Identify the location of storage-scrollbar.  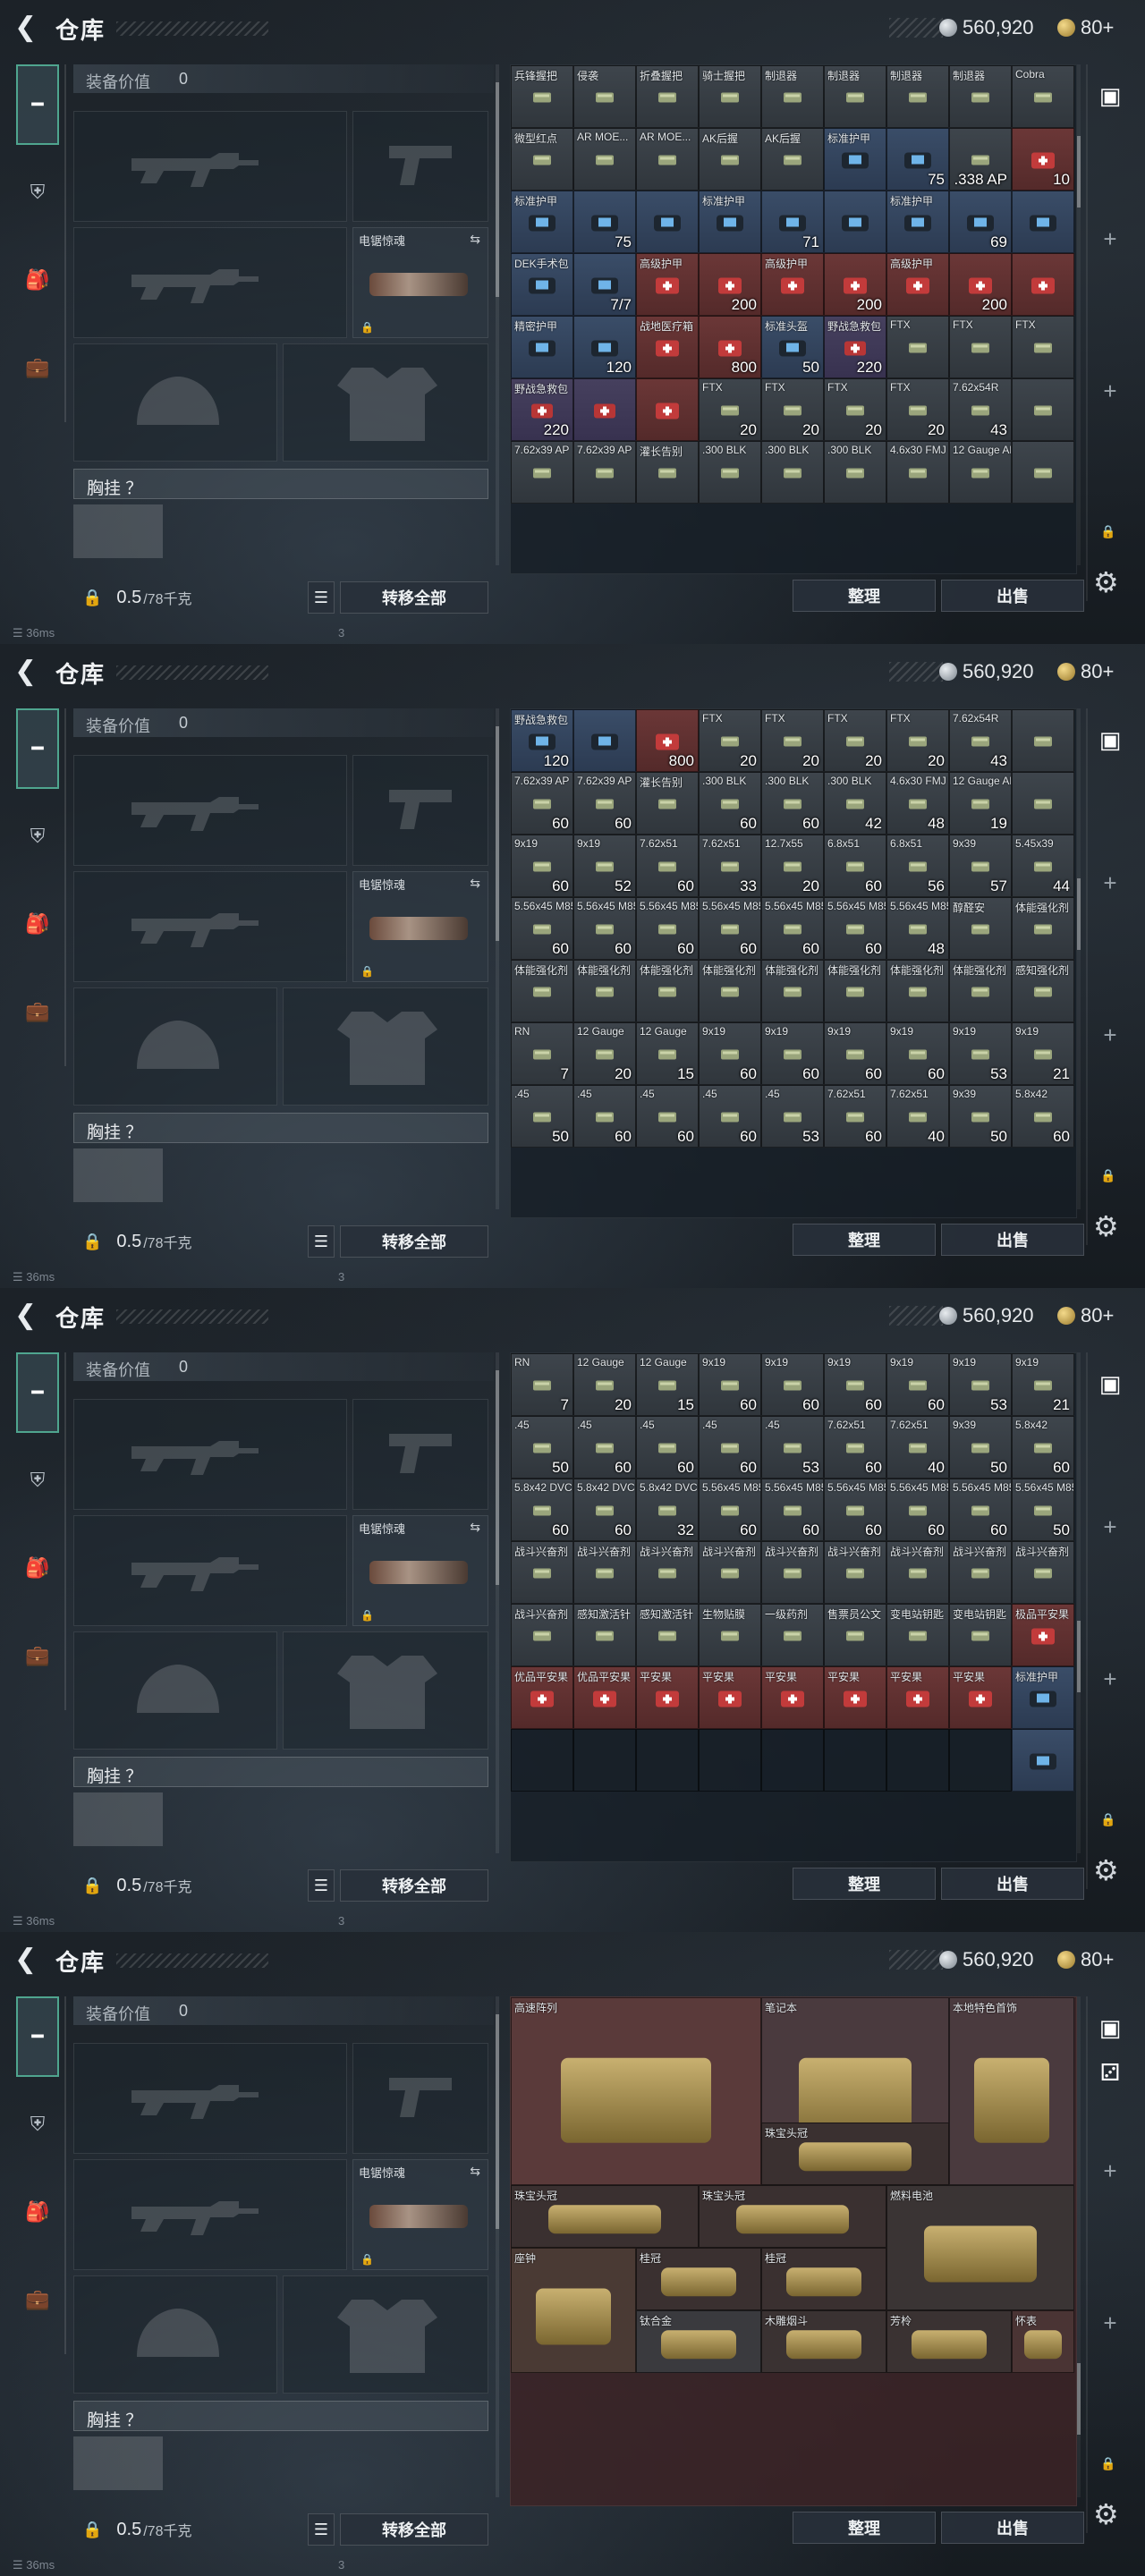
(1079, 2246).